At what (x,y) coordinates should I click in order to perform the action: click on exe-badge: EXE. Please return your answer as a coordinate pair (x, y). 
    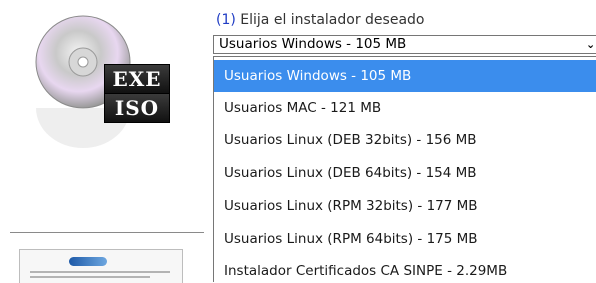
    Looking at the image, I should click on (137, 79).